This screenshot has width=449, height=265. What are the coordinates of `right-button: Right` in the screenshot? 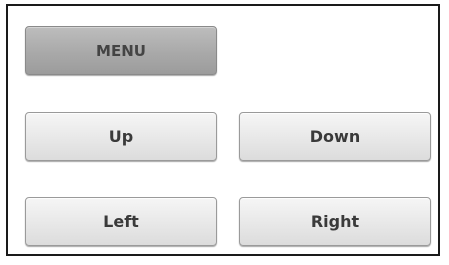 It's located at (335, 221).